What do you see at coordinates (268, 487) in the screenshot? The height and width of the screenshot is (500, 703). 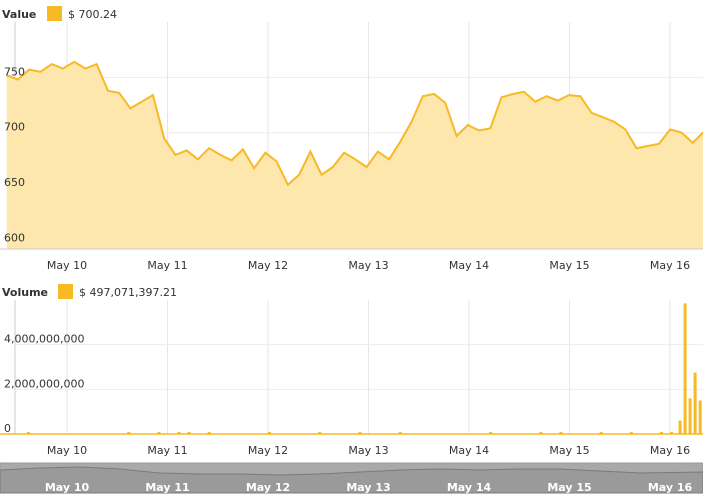 I see `navigator-tick: May 12` at bounding box center [268, 487].